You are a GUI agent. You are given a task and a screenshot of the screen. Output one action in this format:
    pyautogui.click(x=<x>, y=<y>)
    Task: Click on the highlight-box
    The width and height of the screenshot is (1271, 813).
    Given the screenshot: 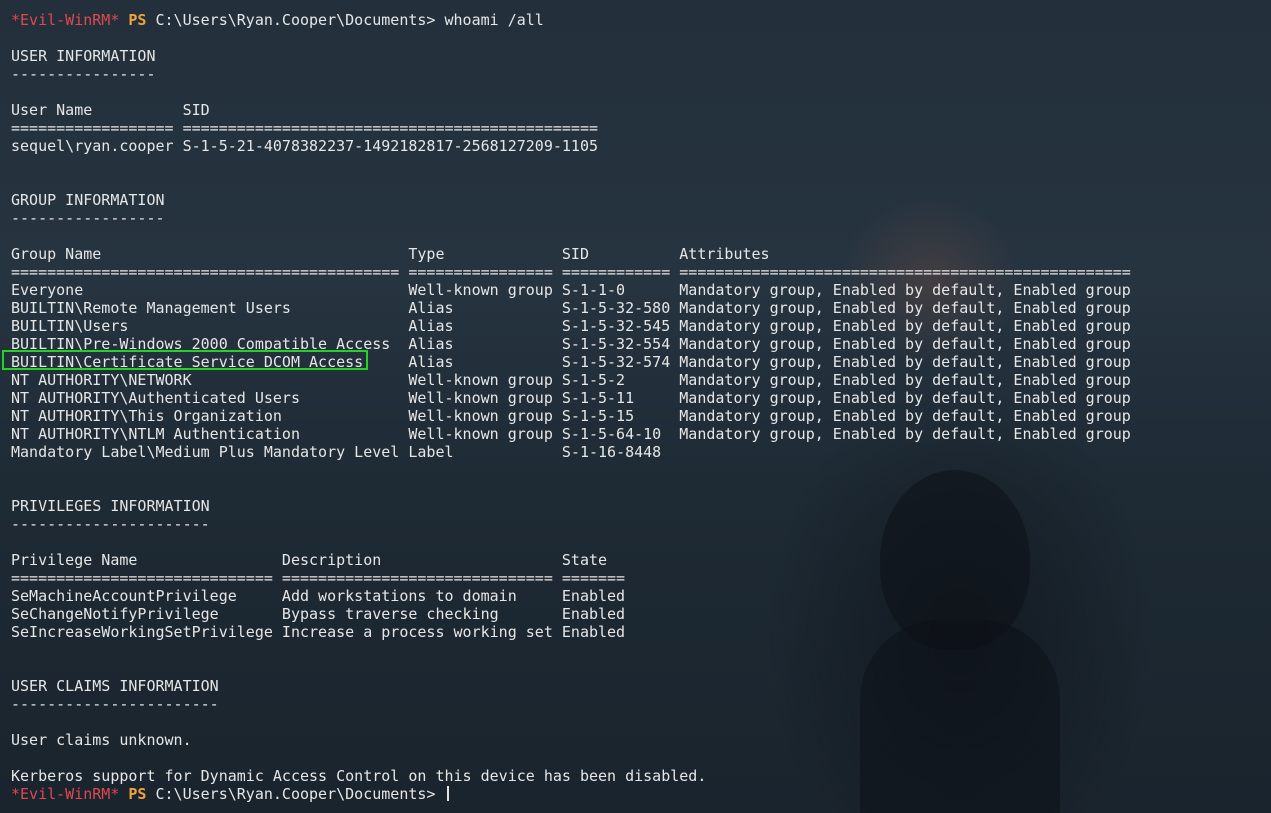 What is the action you would take?
    pyautogui.click(x=185, y=360)
    